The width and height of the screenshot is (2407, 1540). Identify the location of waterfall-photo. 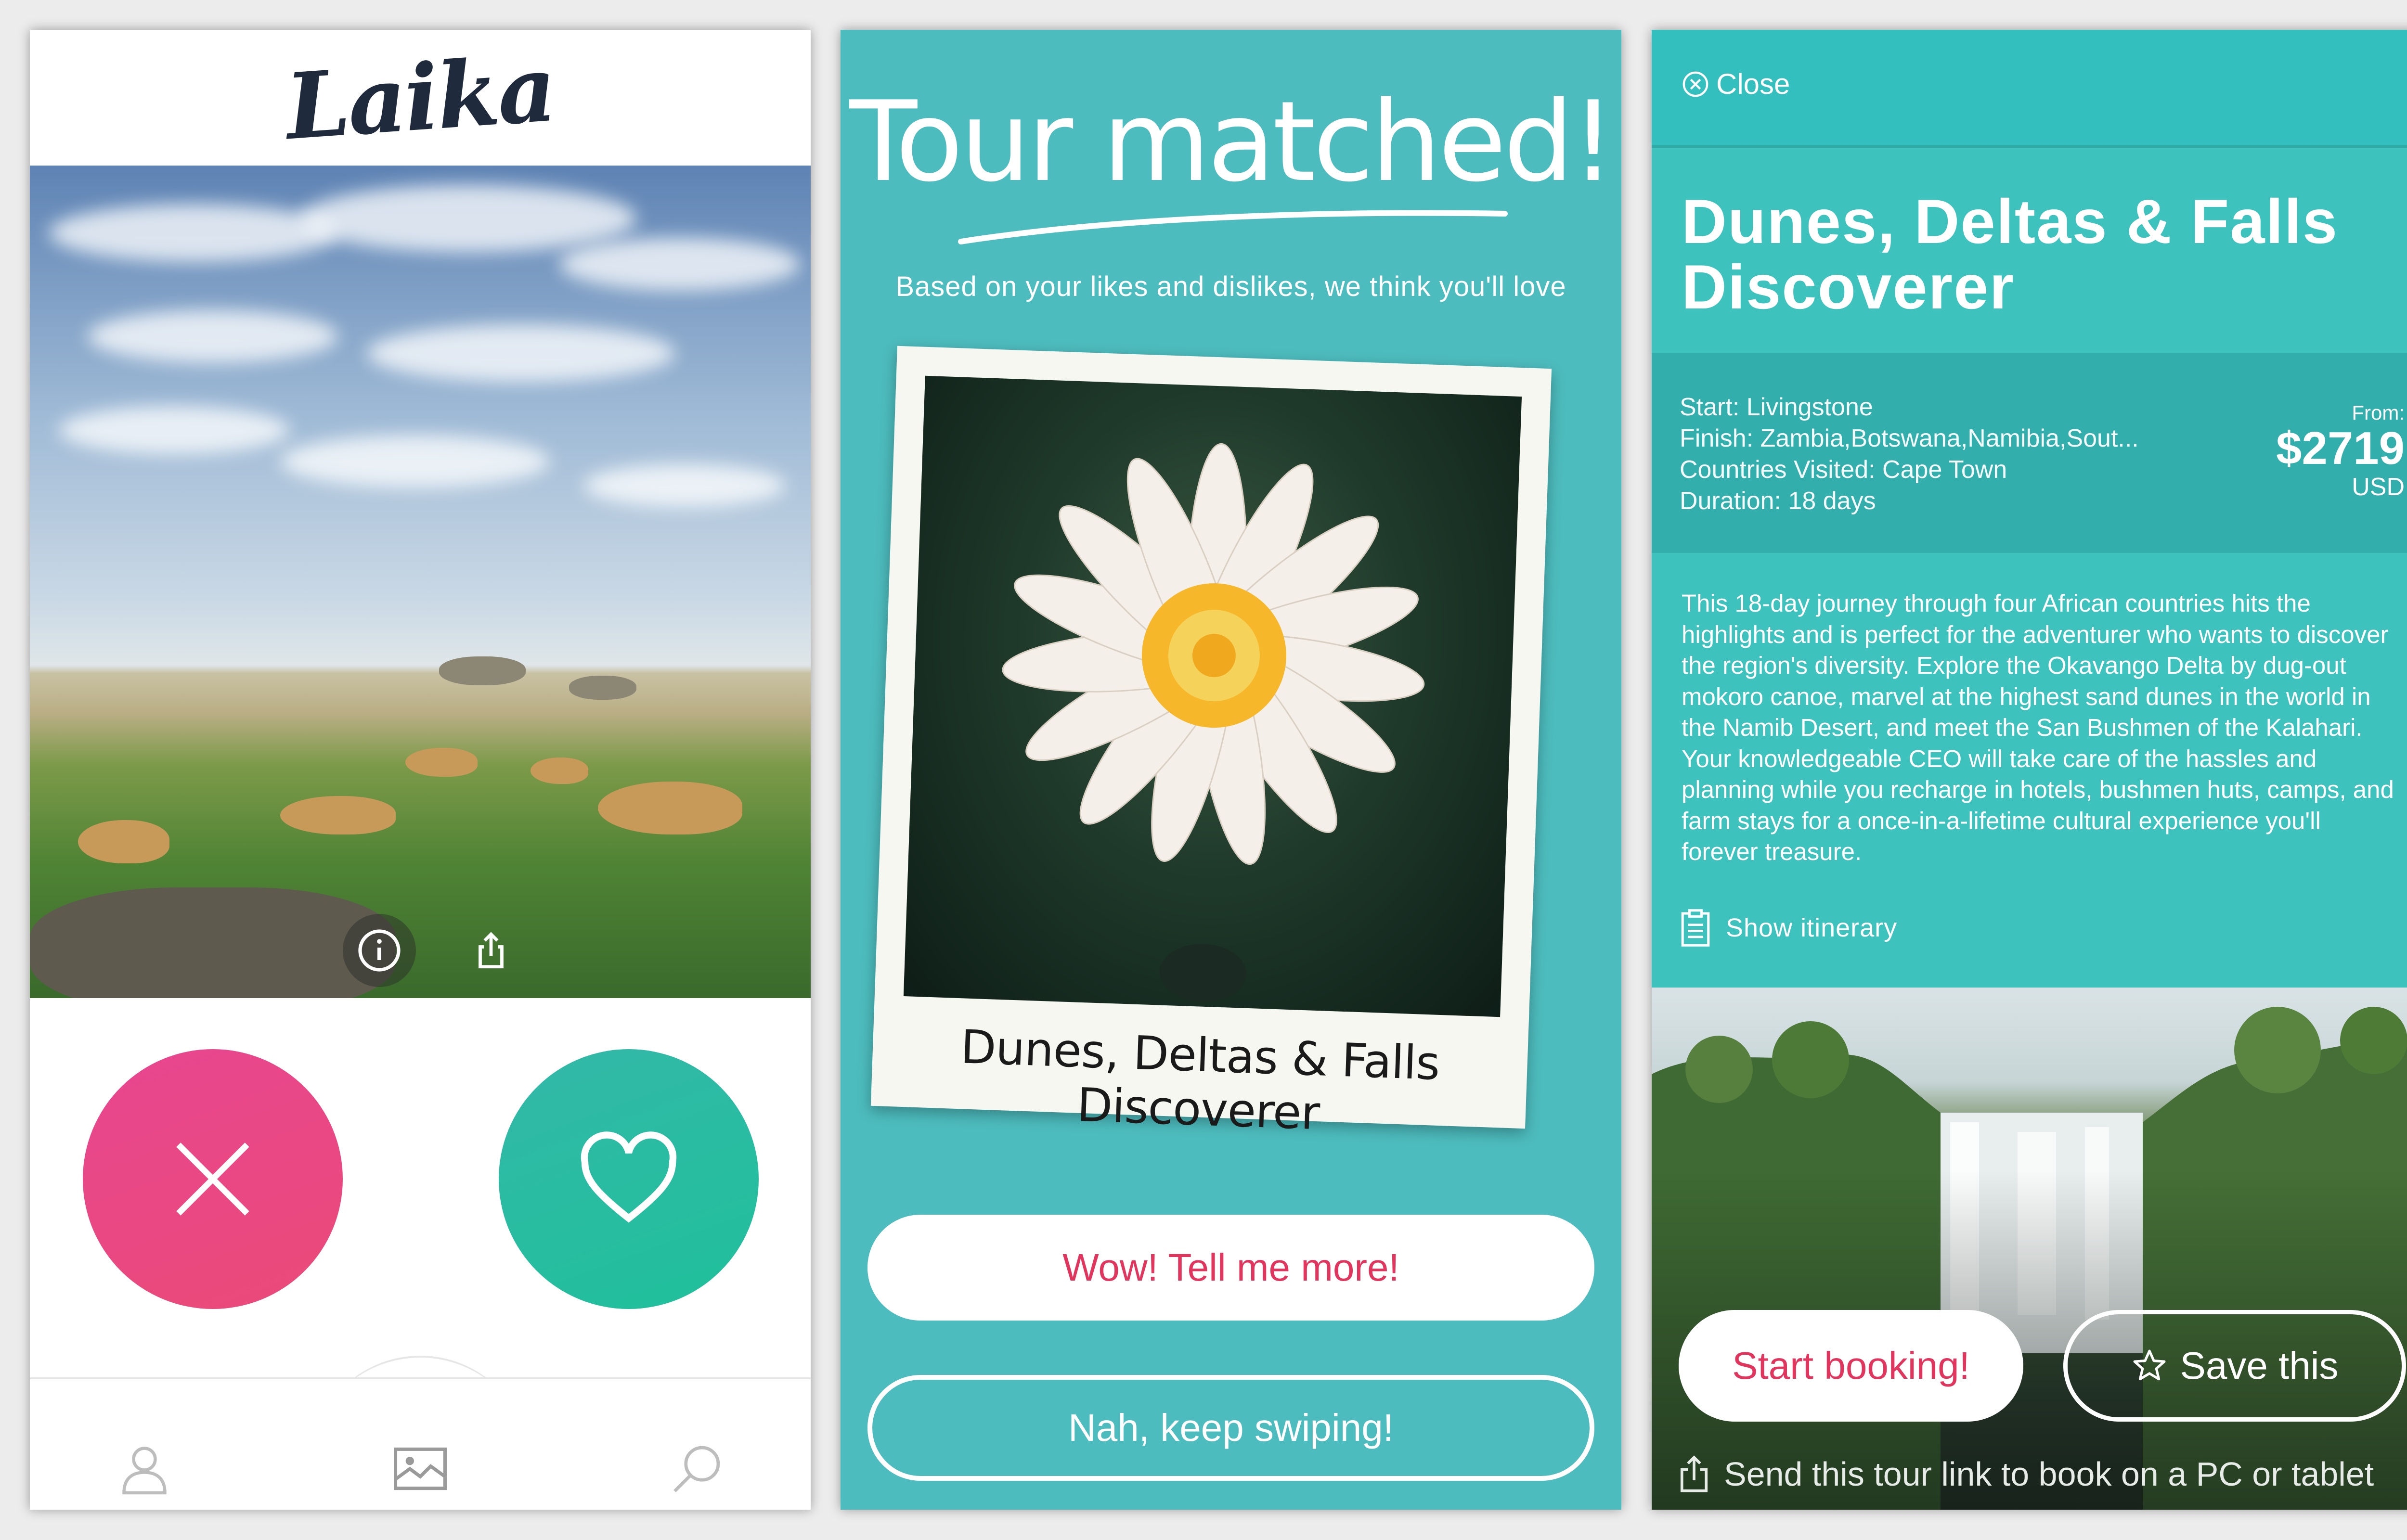
(2029, 1249).